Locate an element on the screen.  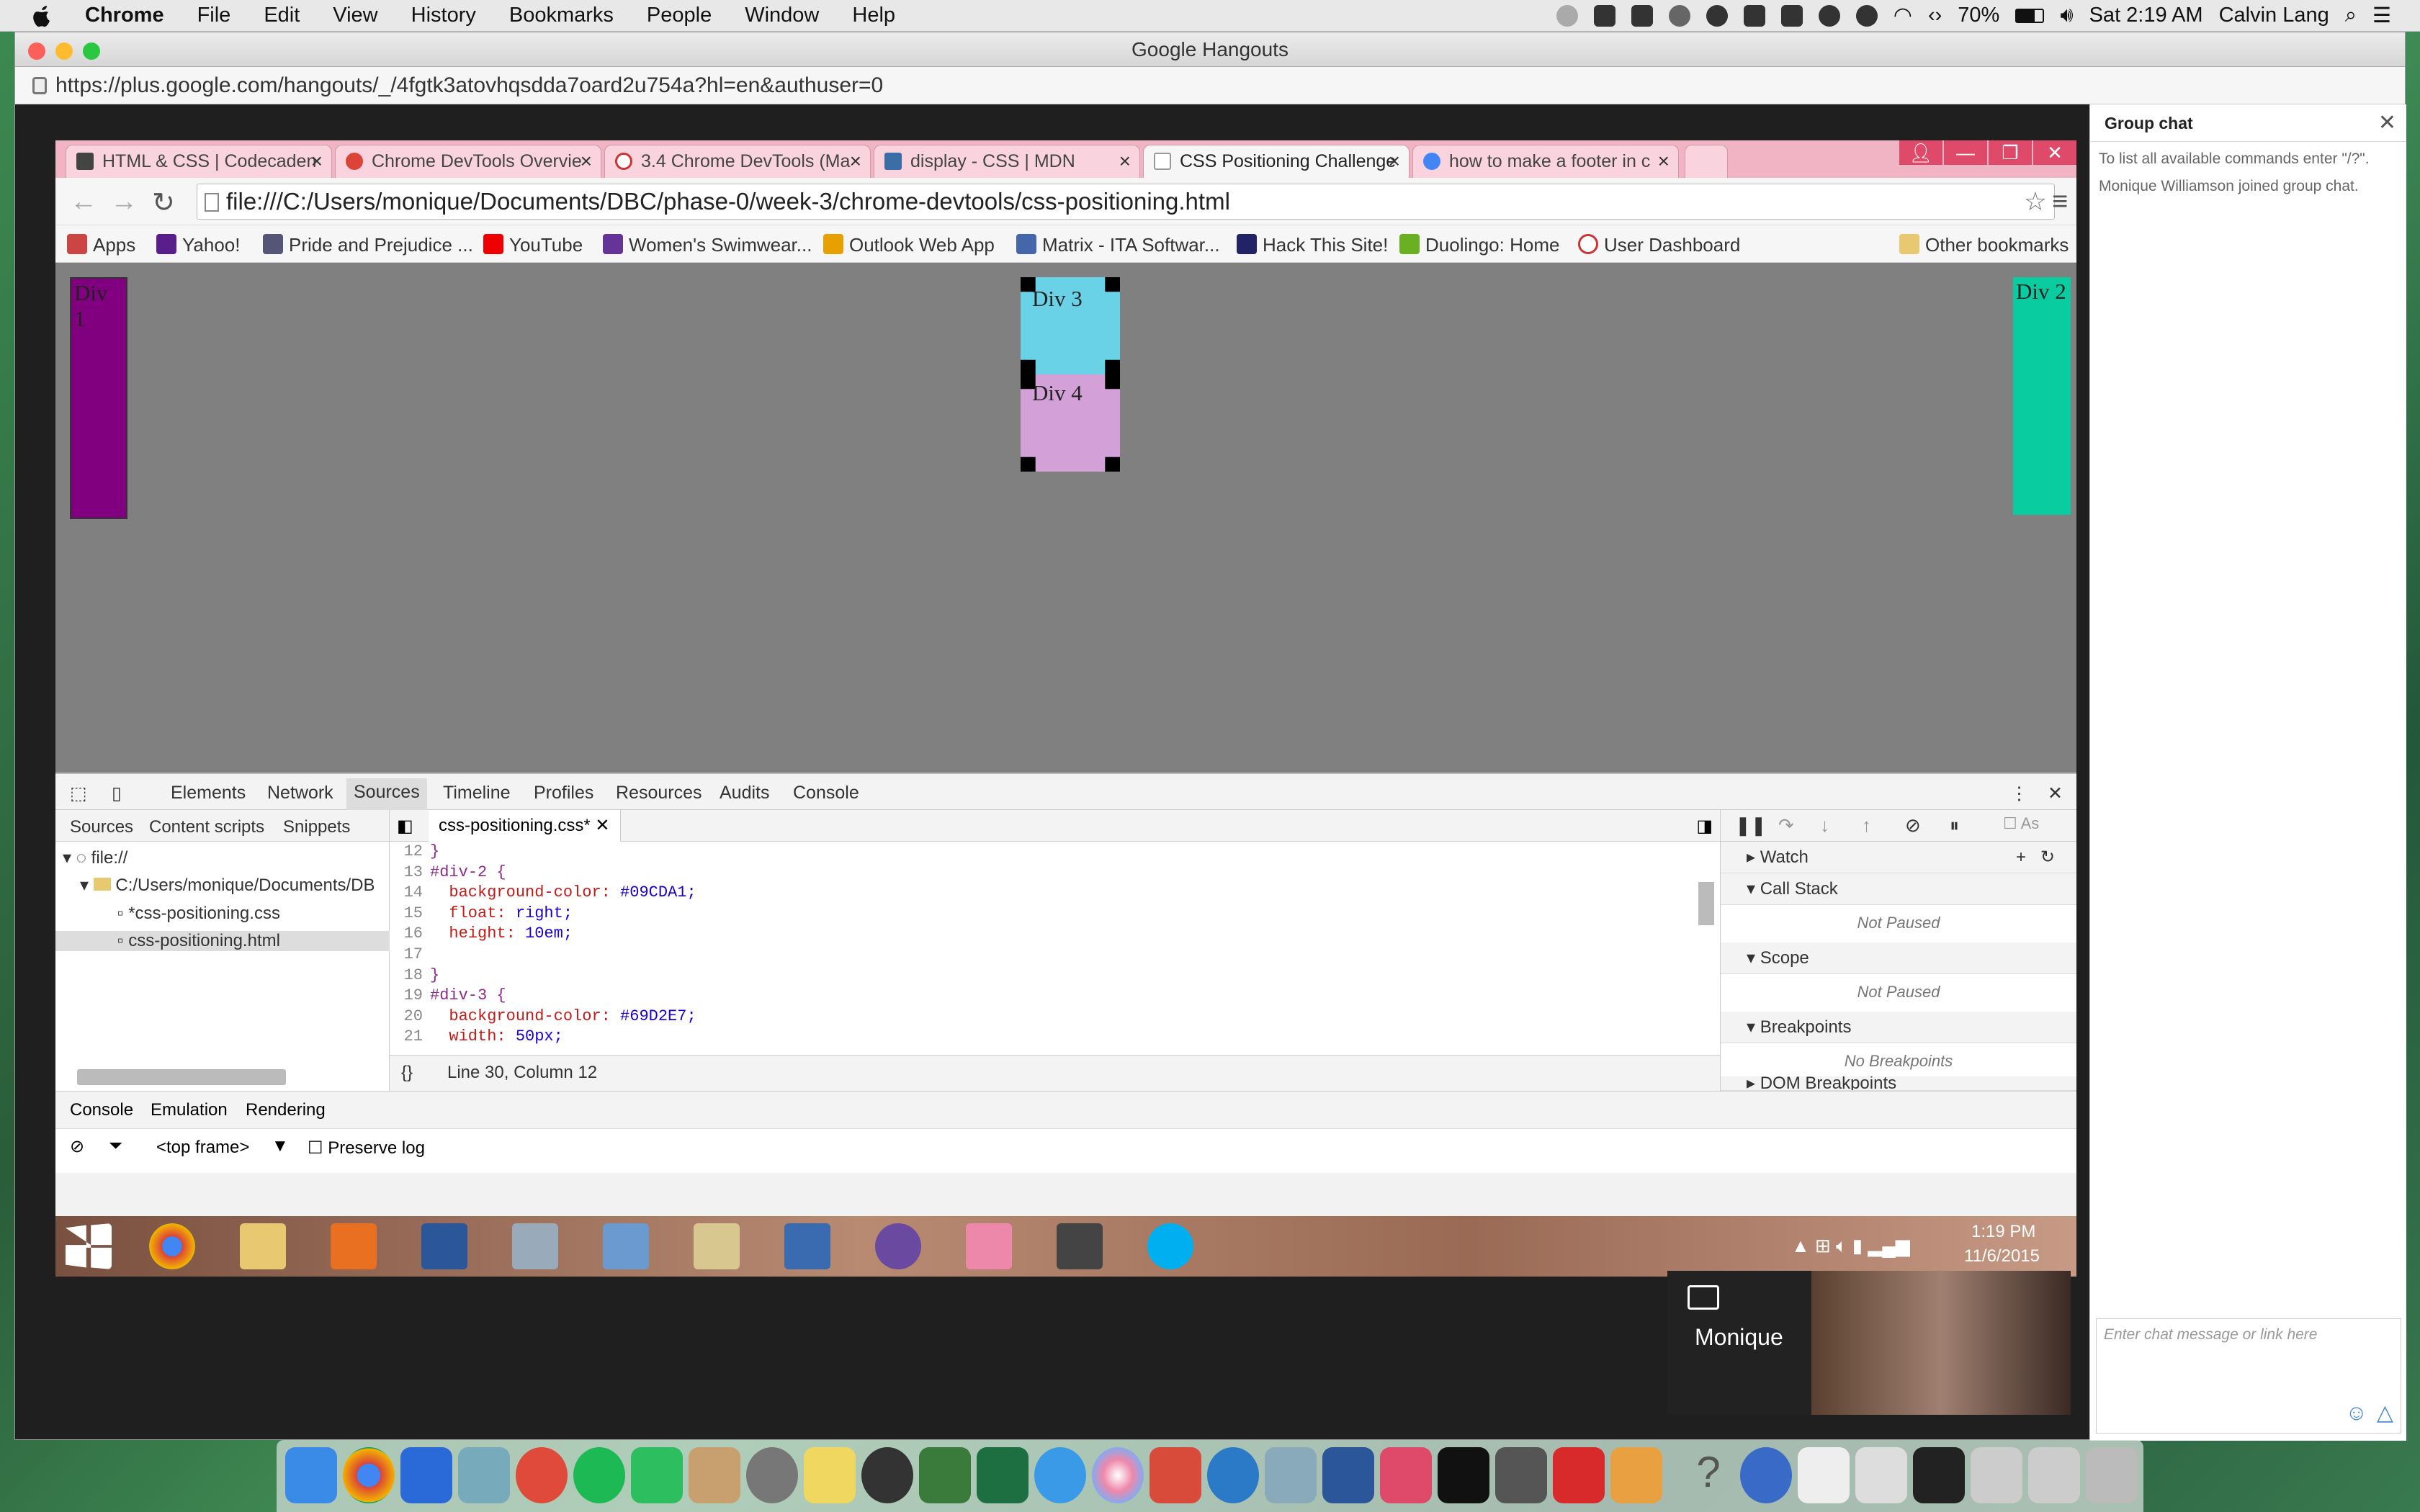
spotlight-search-icon: ⌕ is located at coordinates (2351, 15).